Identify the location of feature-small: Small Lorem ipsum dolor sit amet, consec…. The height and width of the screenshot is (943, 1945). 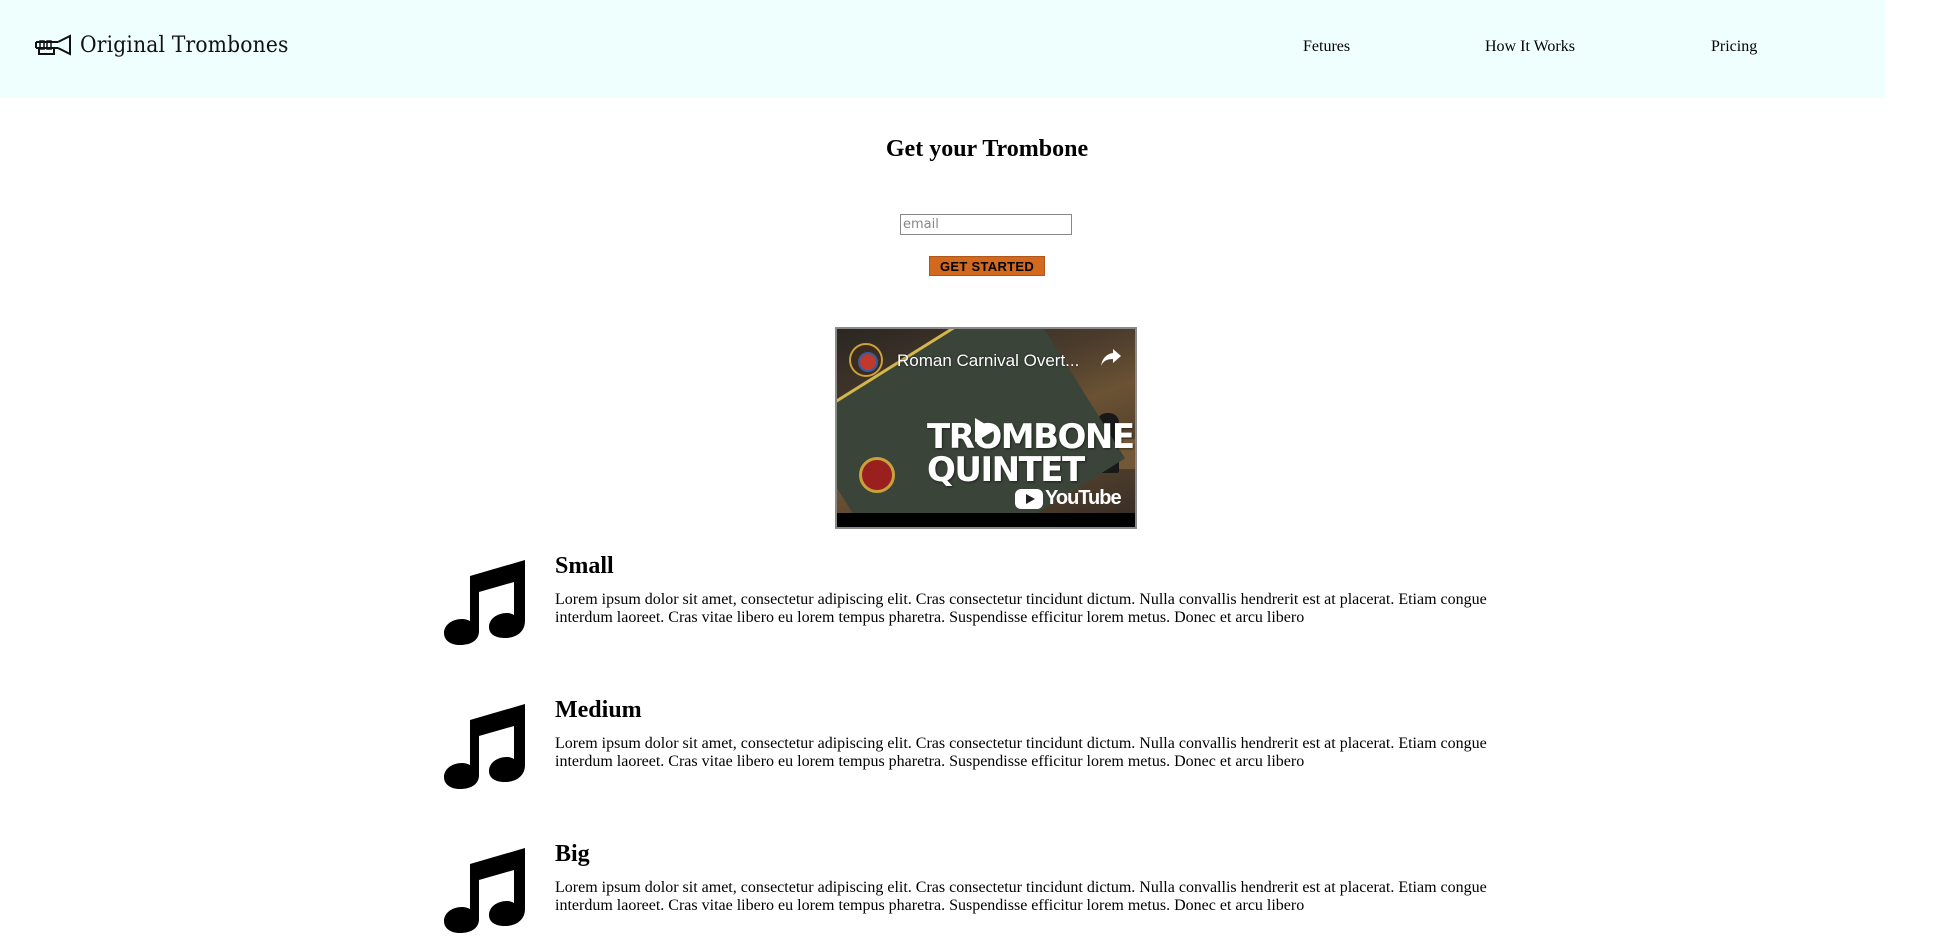
(969, 608).